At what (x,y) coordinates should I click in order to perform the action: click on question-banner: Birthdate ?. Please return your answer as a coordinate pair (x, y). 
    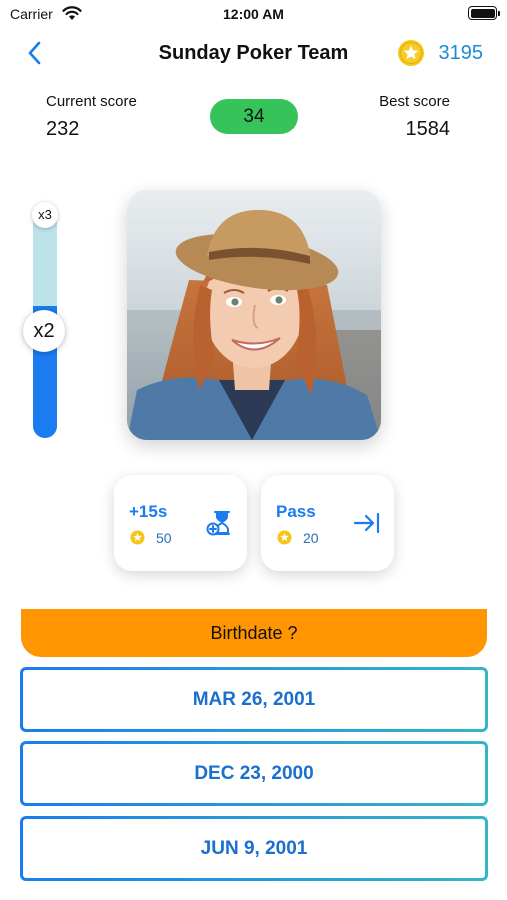
    Looking at the image, I should click on (254, 633).